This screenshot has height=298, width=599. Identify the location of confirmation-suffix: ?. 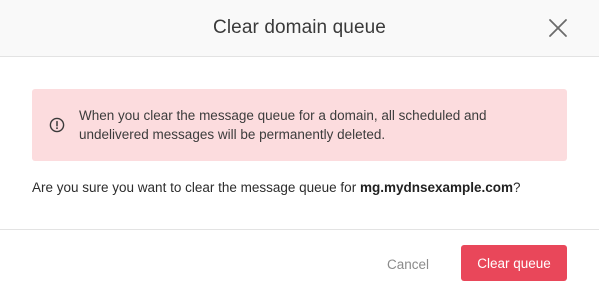
(517, 187).